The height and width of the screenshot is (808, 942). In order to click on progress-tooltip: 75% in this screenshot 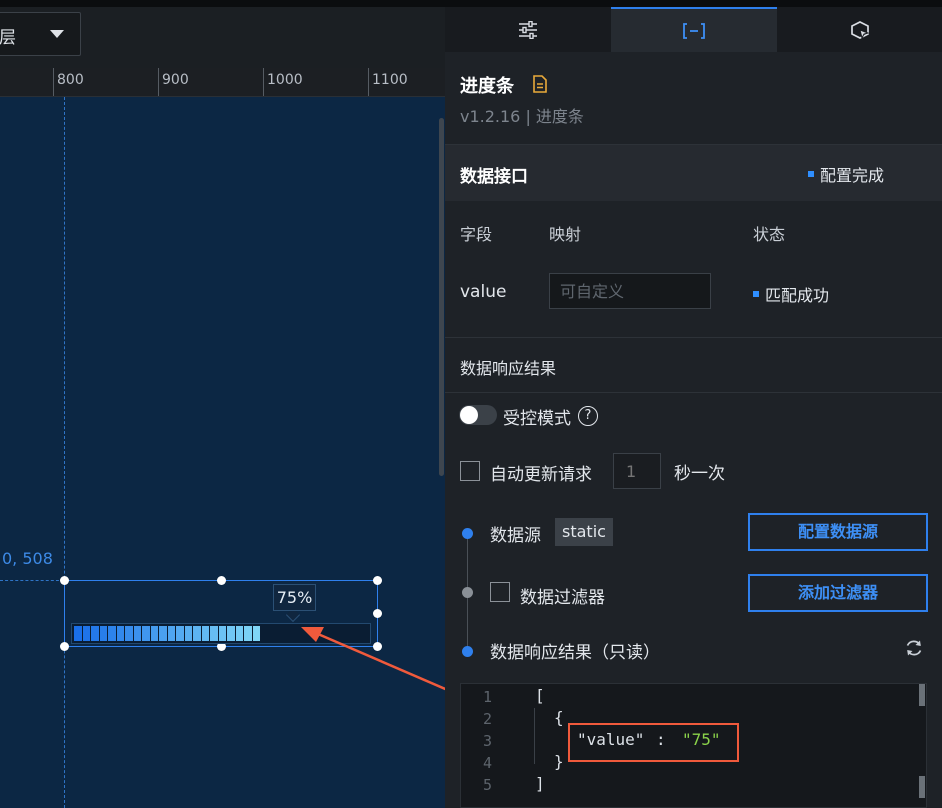, I will do `click(294, 597)`.